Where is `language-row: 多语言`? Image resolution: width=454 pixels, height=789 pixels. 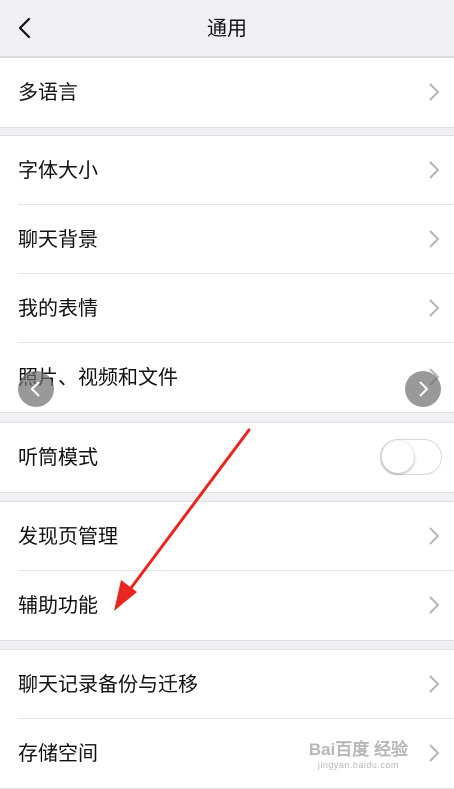 language-row: 多语言 is located at coordinates (227, 92).